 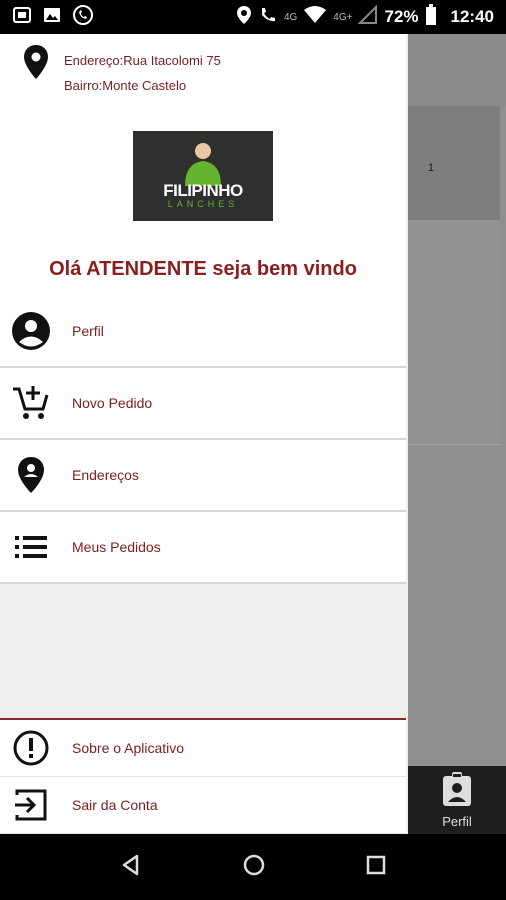 I want to click on logo-subtitle: LANCHES, so click(x=203, y=204).